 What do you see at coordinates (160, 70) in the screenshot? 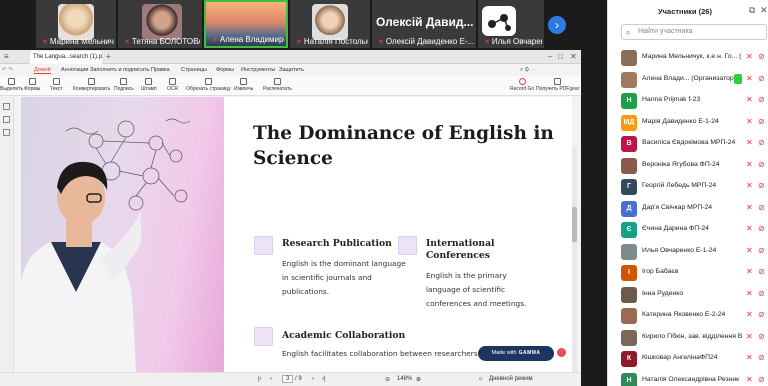
I see `menu-edit: Правка` at bounding box center [160, 70].